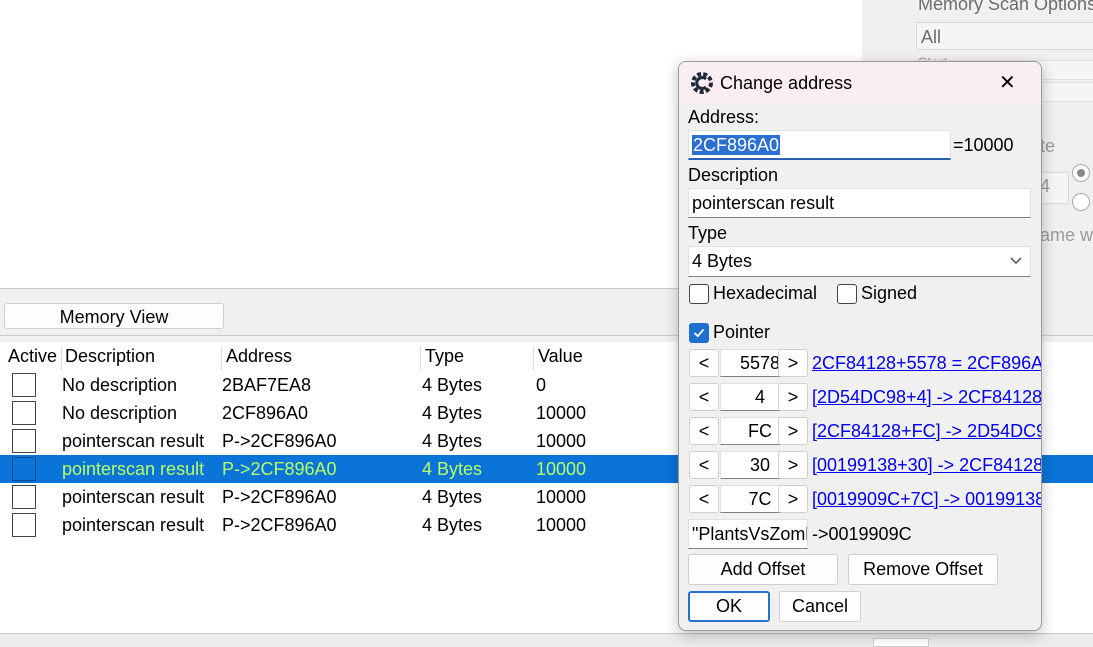  I want to click on offset-link: [0019909C+7C] -> 00199138, so click(926, 499).